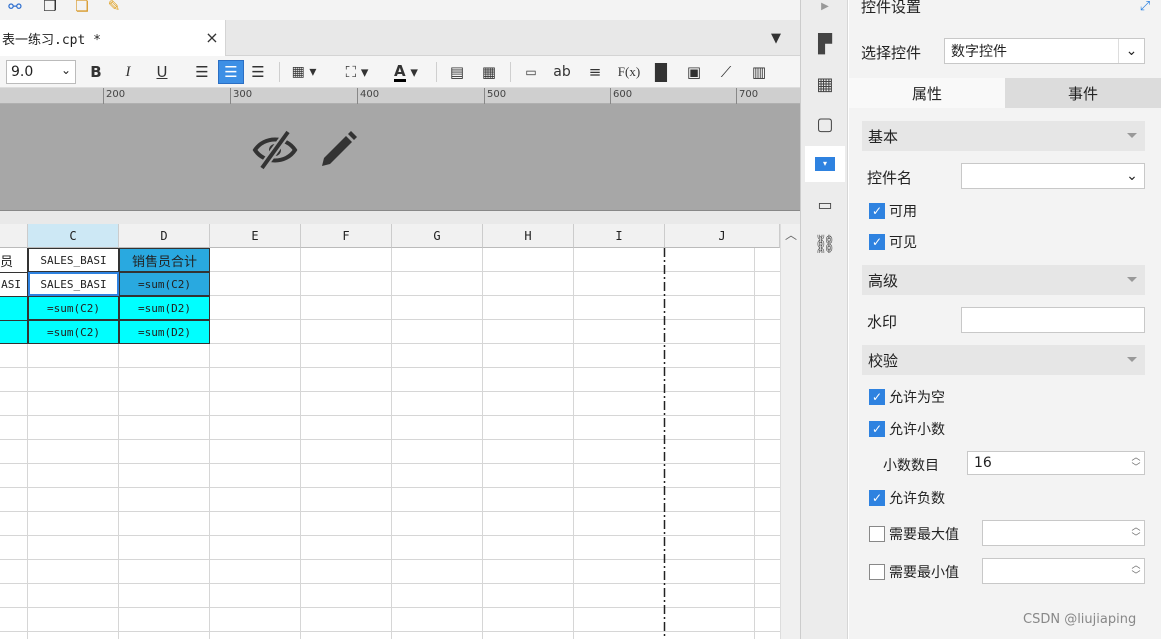 This screenshot has width=1161, height=639. What do you see at coordinates (1003, 136) in the screenshot?
I see `section-basic: 基本` at bounding box center [1003, 136].